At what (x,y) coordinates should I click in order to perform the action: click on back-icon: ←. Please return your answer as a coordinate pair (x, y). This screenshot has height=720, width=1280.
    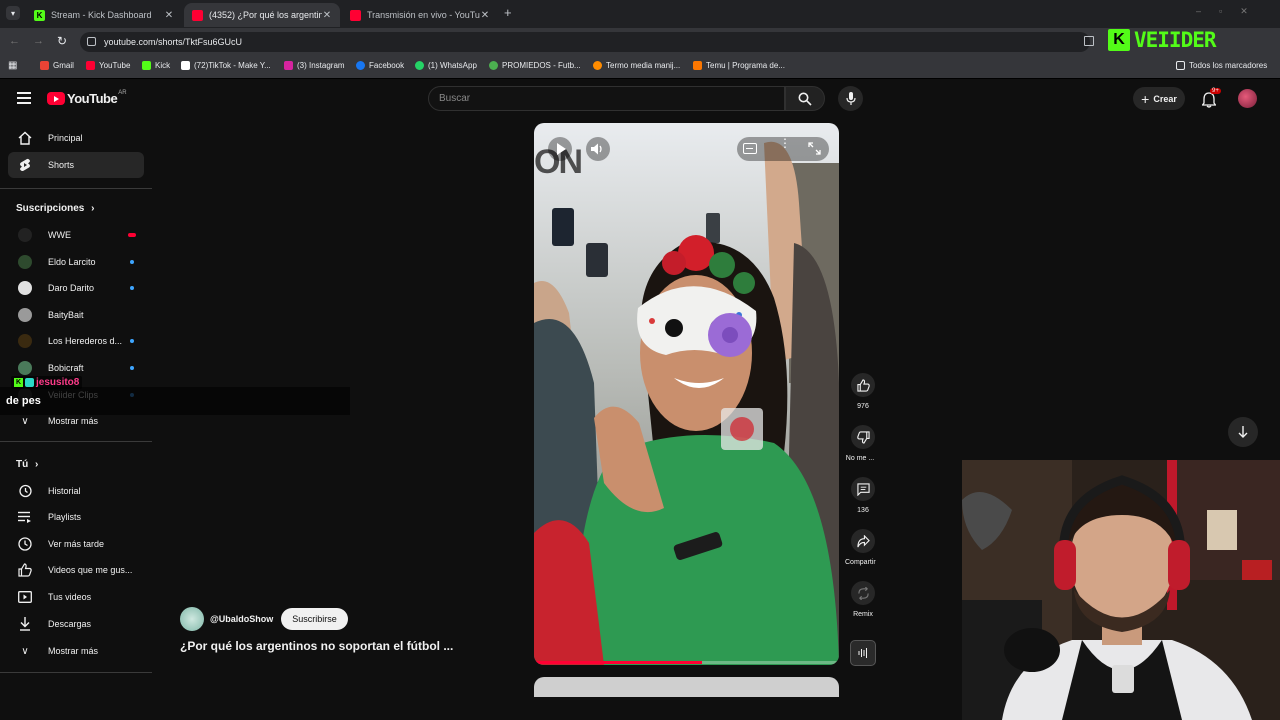
    Looking at the image, I should click on (14, 41).